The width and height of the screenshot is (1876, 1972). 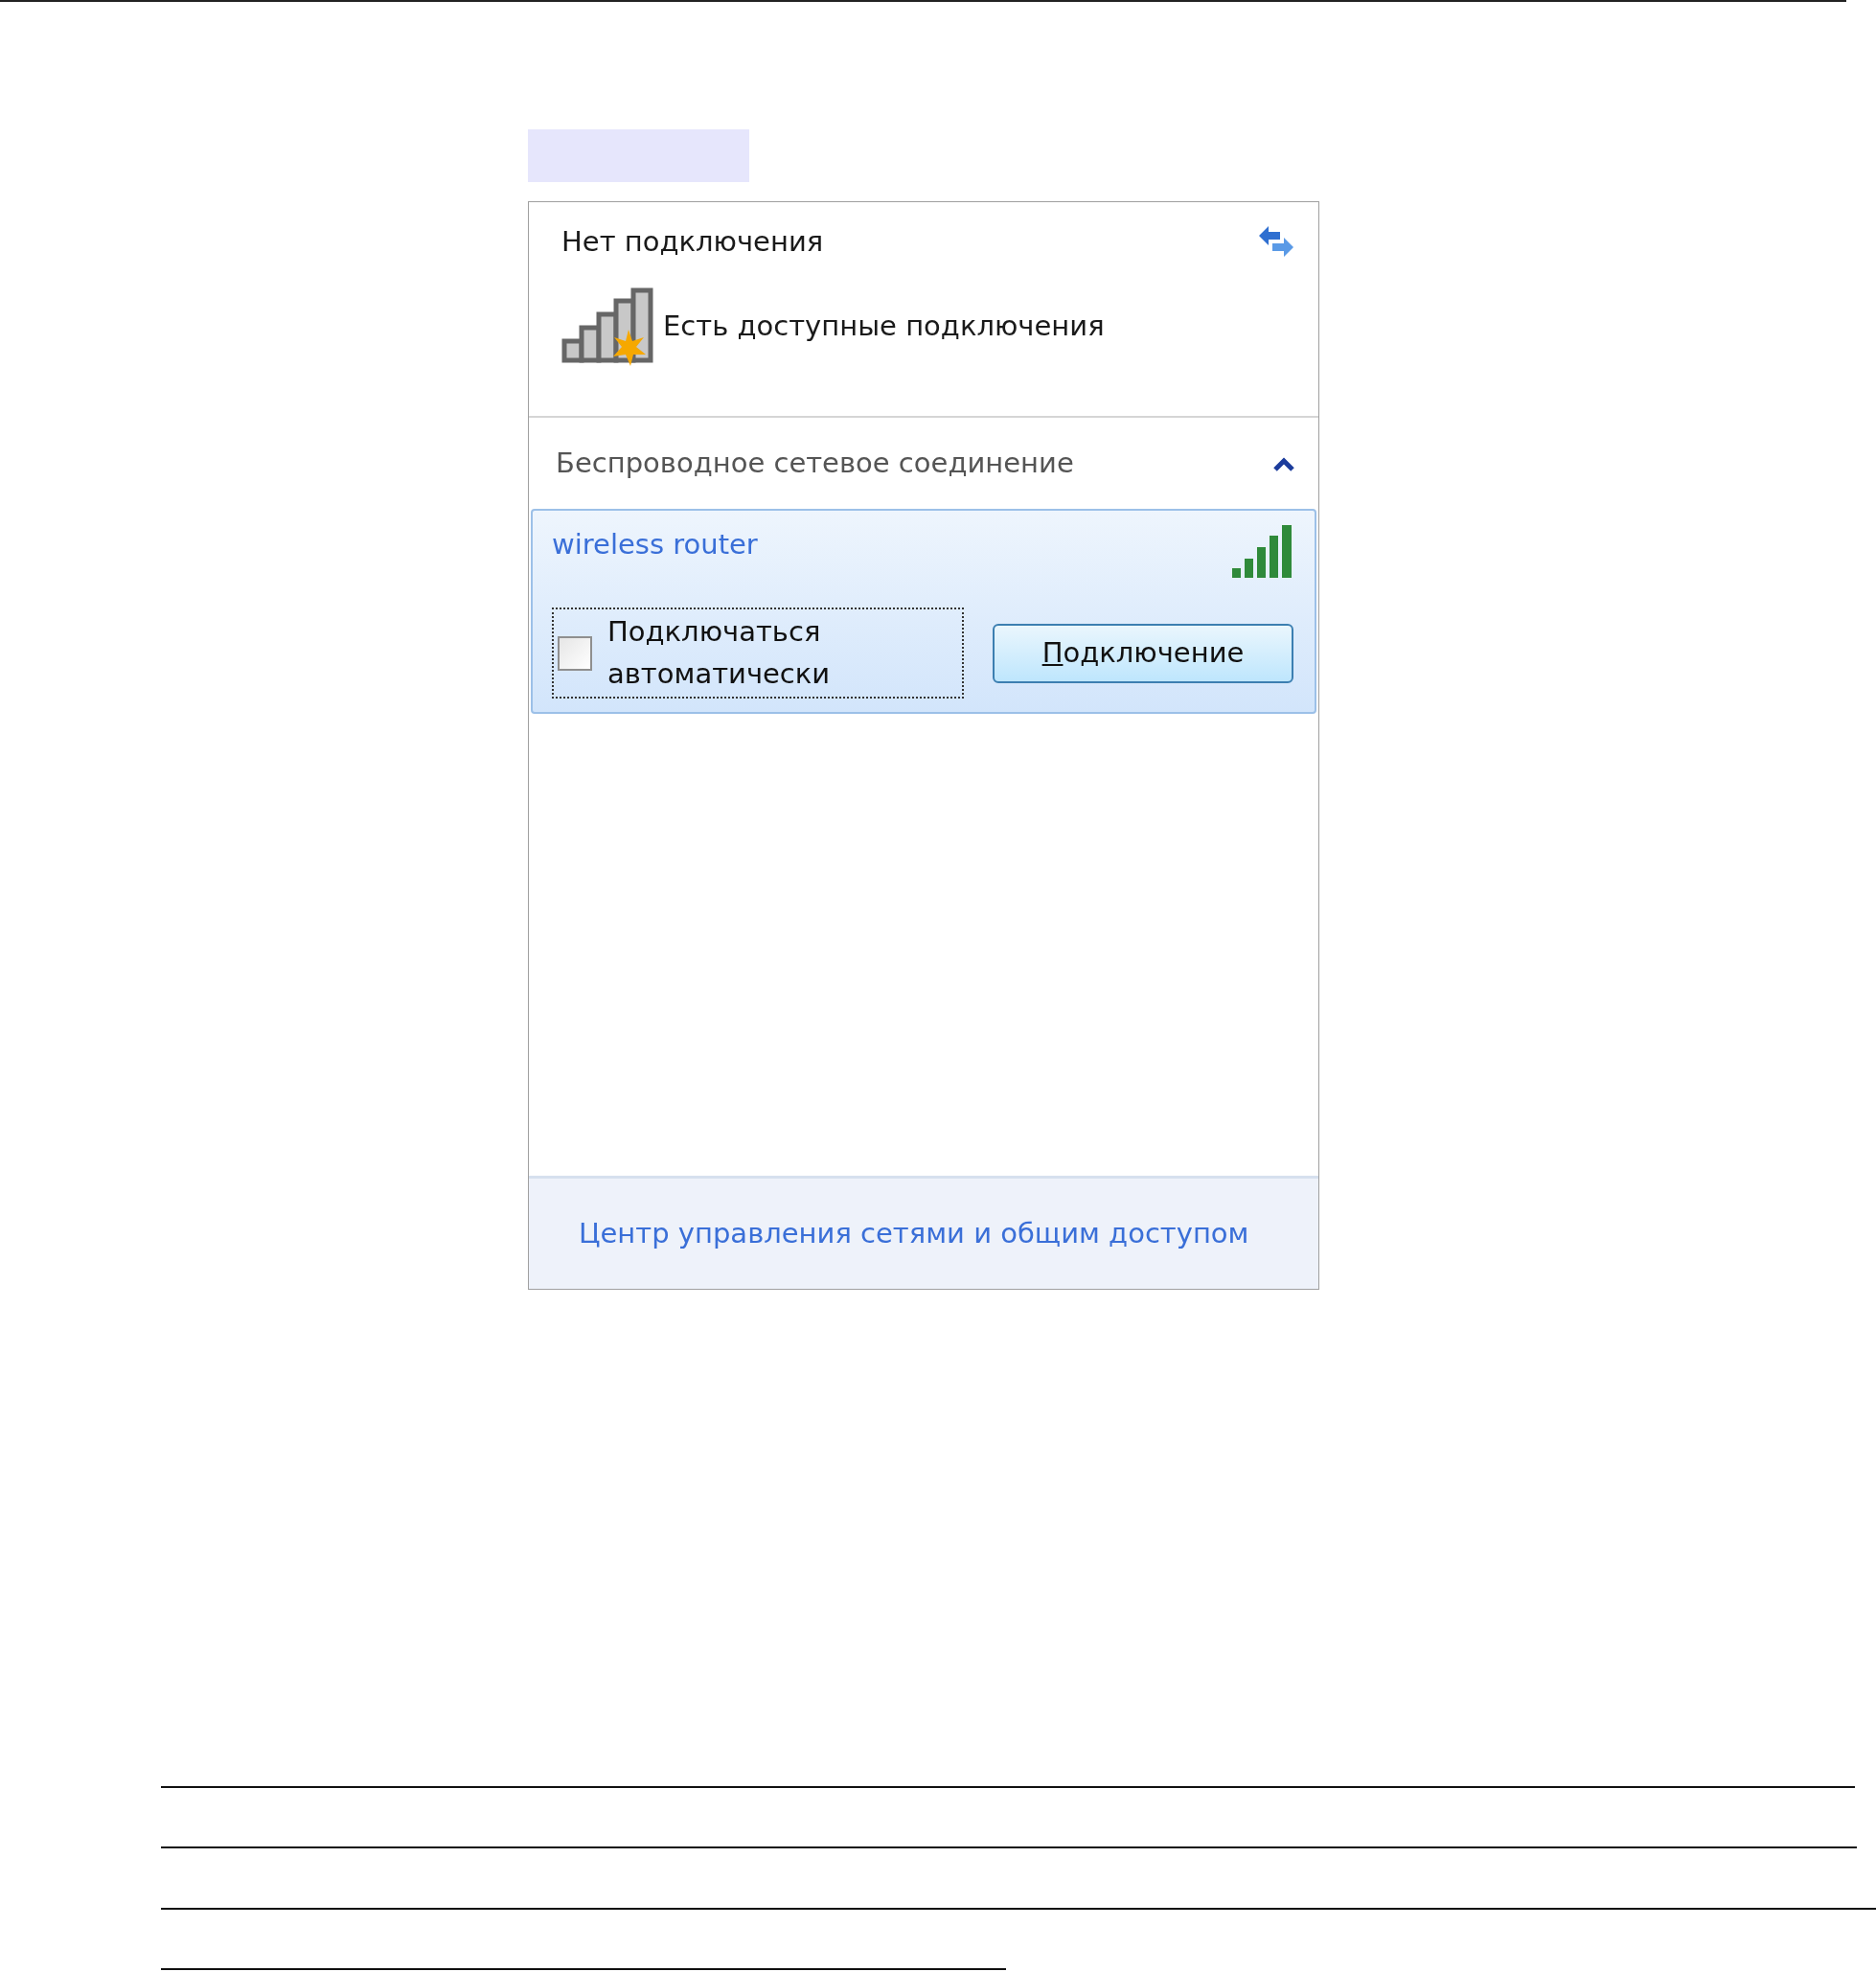 I want to click on network-name: wireless router, so click(x=655, y=544).